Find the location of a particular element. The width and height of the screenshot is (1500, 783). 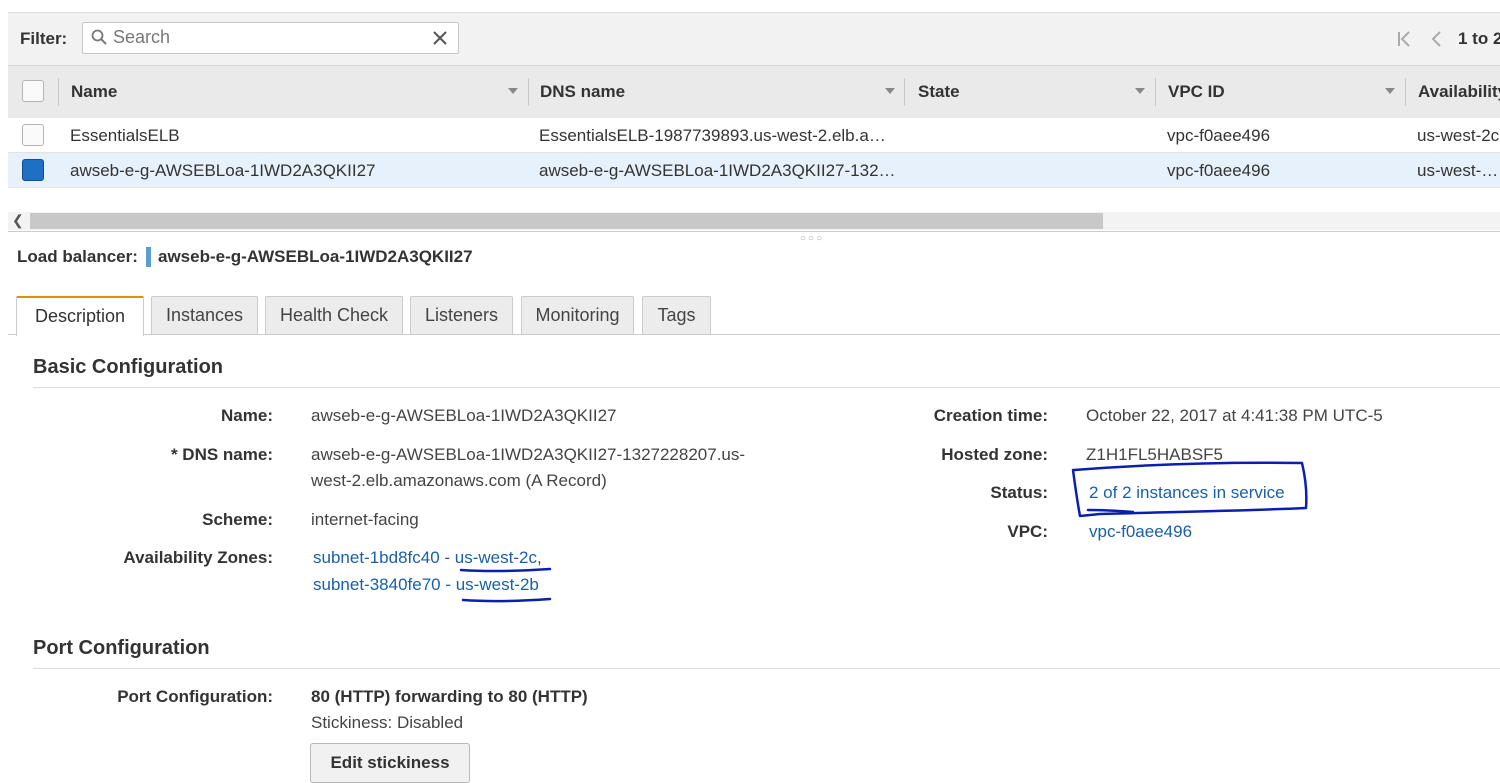

panel-divider is located at coordinates (754, 231).